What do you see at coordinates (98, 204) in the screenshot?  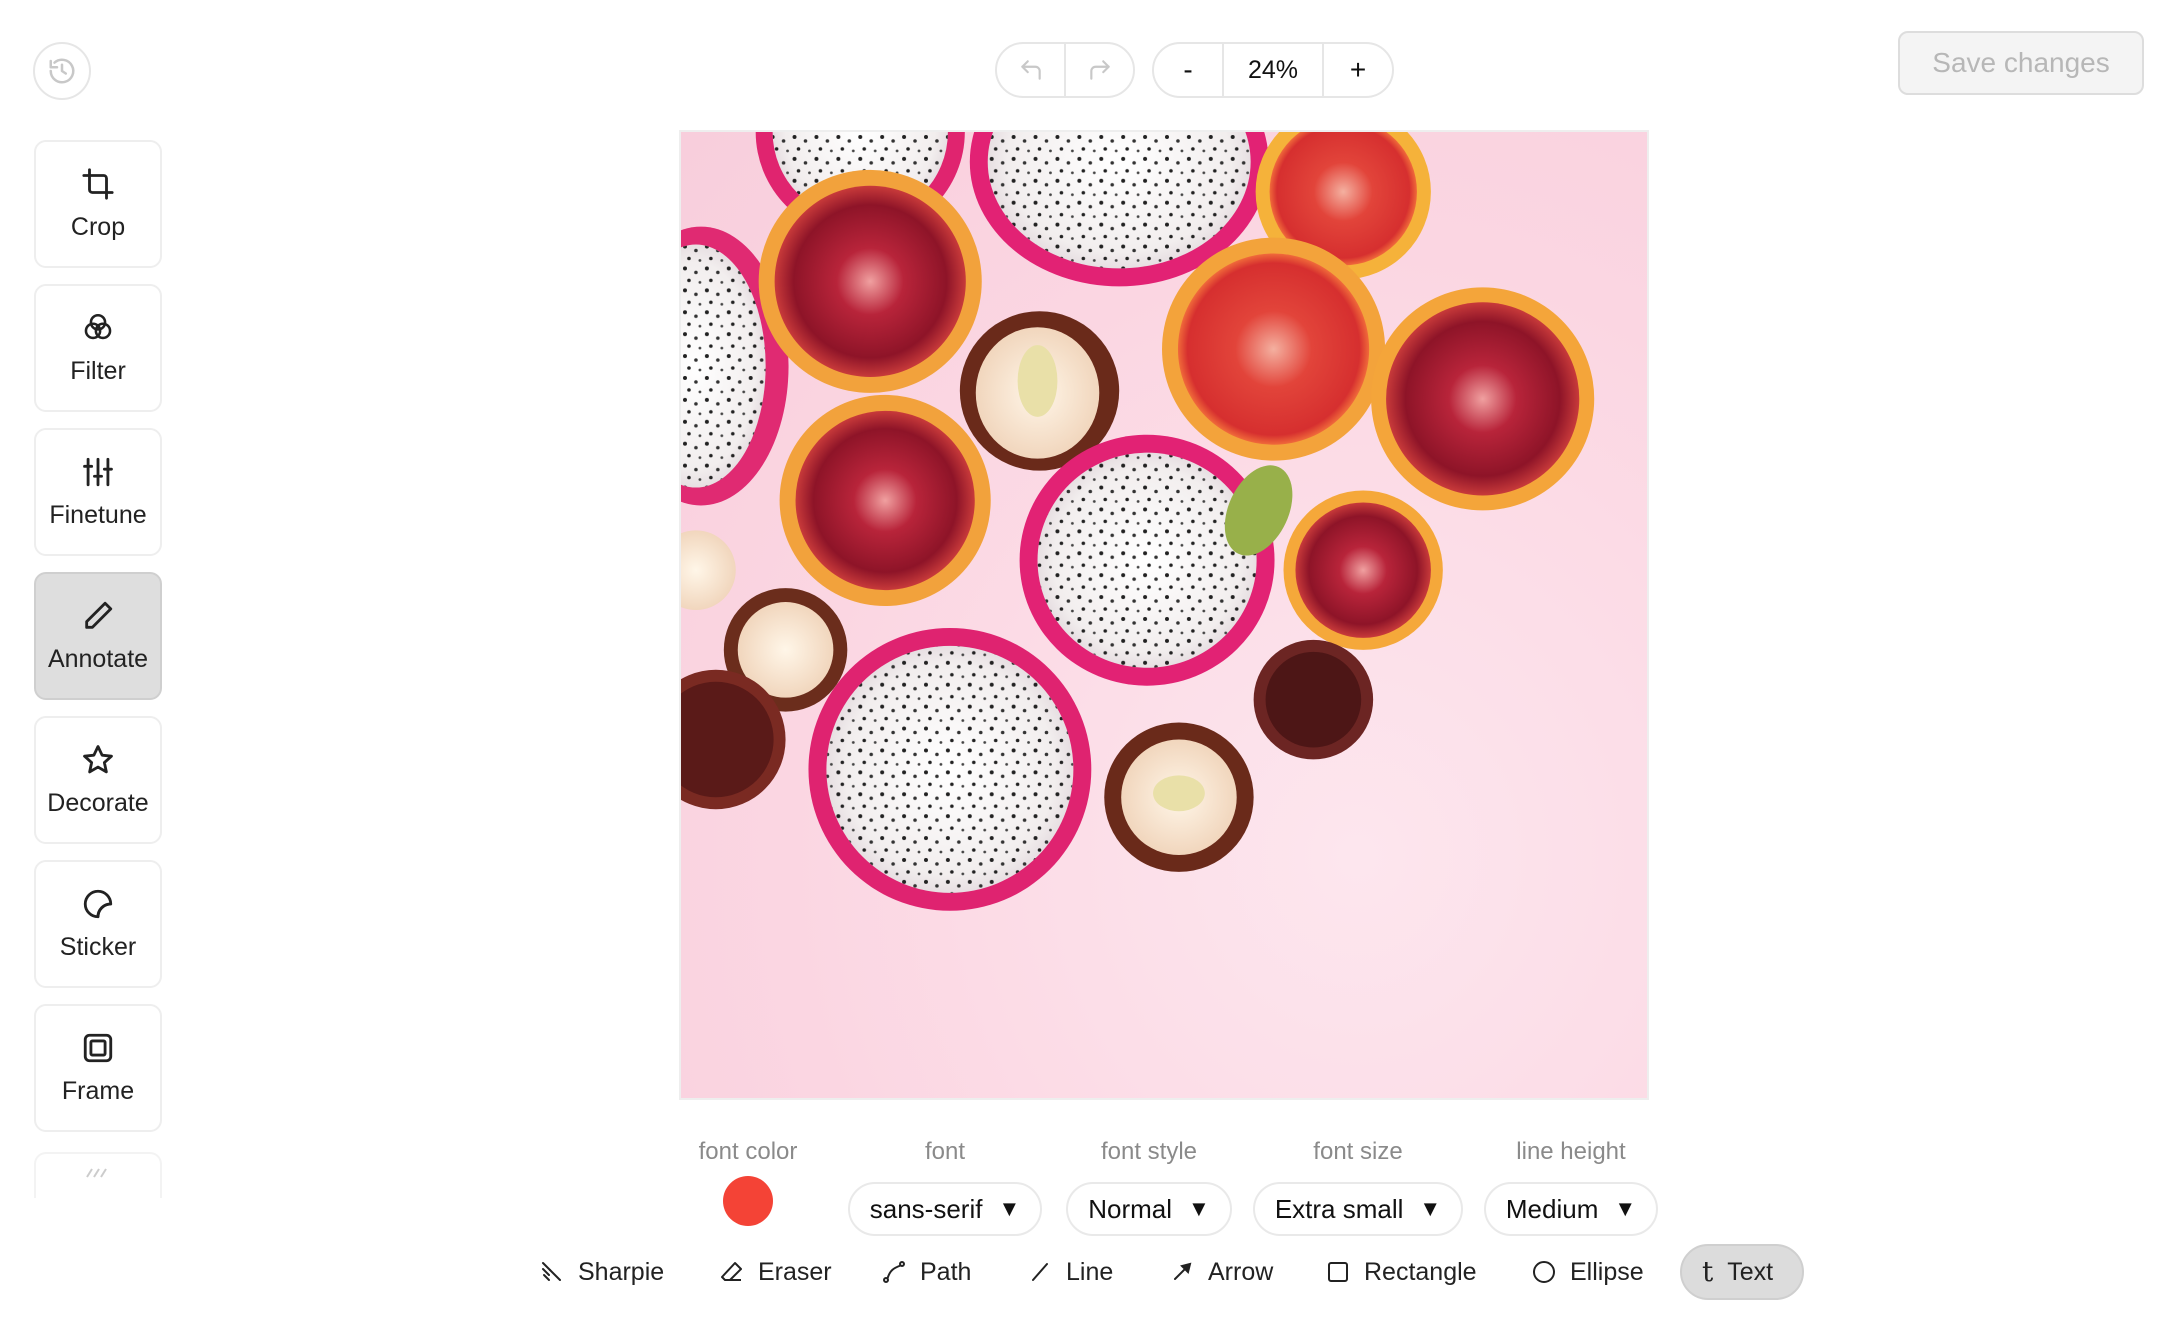 I see `sidebar-item-crop: Crop` at bounding box center [98, 204].